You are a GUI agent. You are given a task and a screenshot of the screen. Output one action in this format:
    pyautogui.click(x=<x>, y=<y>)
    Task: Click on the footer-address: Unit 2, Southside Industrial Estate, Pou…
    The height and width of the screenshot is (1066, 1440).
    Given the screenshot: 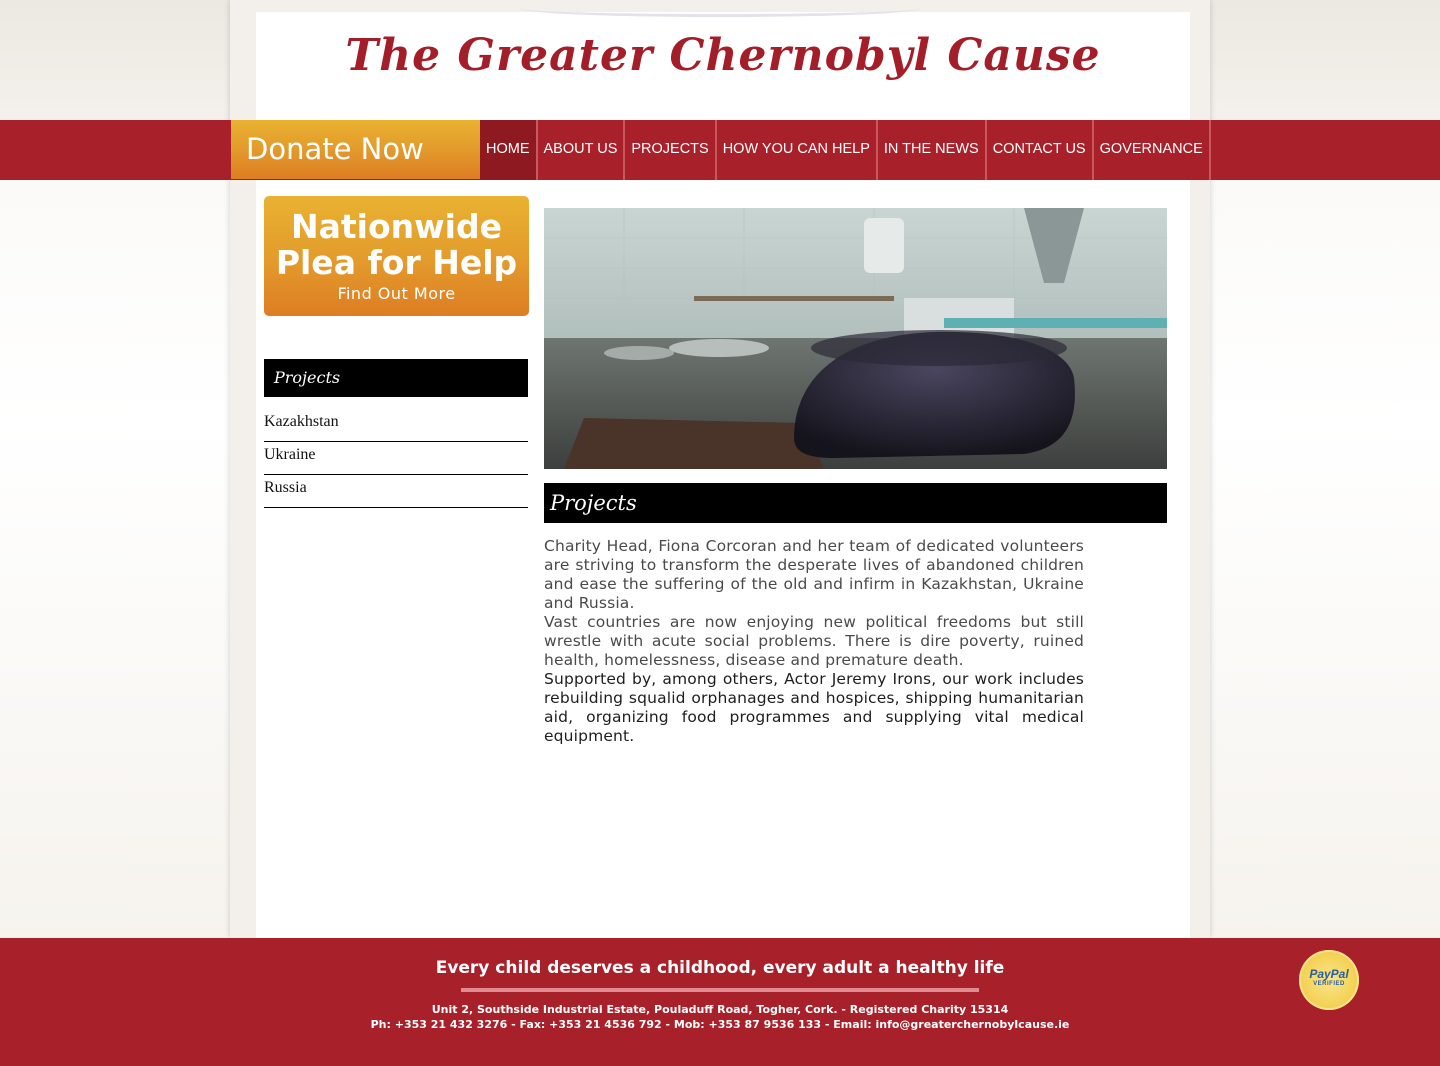 What is the action you would take?
    pyautogui.click(x=720, y=1009)
    